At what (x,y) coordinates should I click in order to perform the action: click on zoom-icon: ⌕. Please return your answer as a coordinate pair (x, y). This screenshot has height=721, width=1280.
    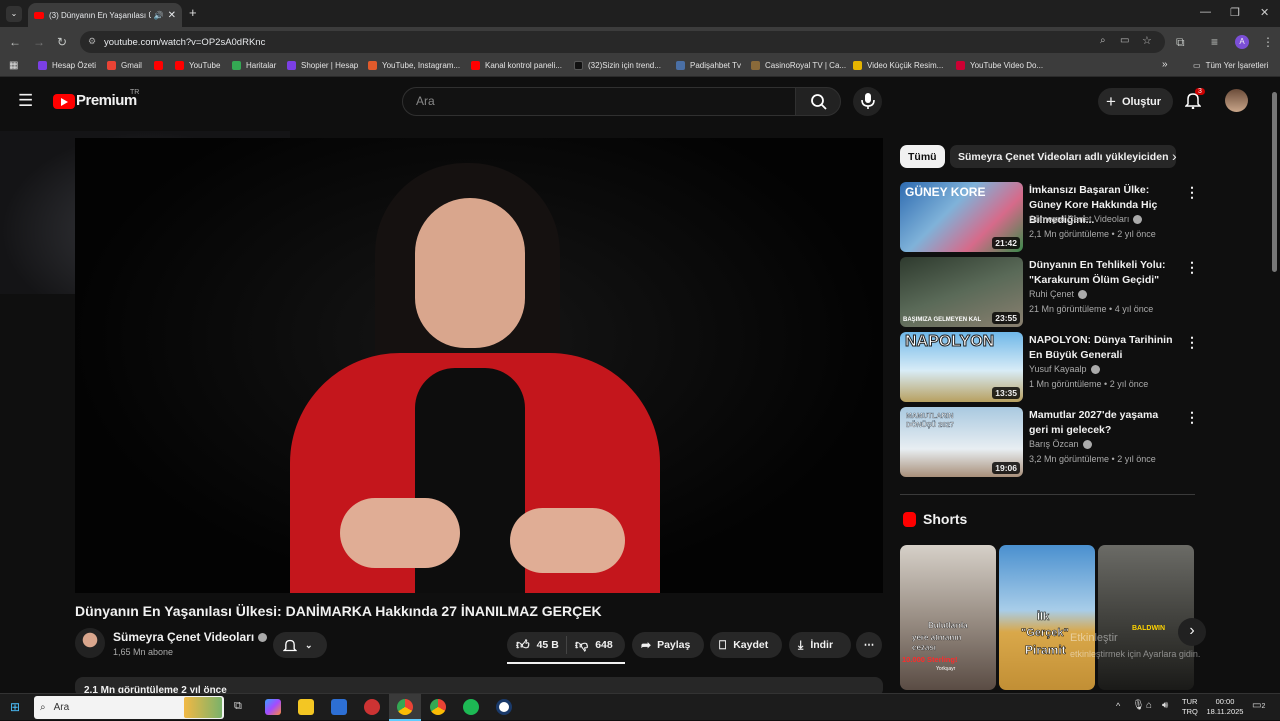
    Looking at the image, I should click on (1103, 40).